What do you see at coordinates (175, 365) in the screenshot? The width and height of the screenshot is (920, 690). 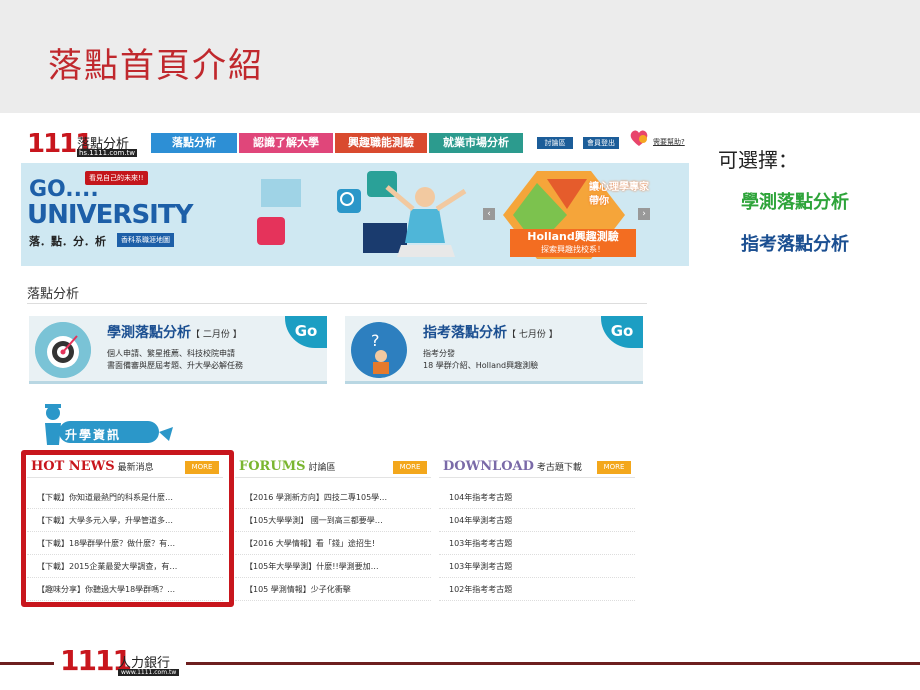 I see `card-gsat-line2: 書面備審與歷屆考題、升大學必解任務` at bounding box center [175, 365].